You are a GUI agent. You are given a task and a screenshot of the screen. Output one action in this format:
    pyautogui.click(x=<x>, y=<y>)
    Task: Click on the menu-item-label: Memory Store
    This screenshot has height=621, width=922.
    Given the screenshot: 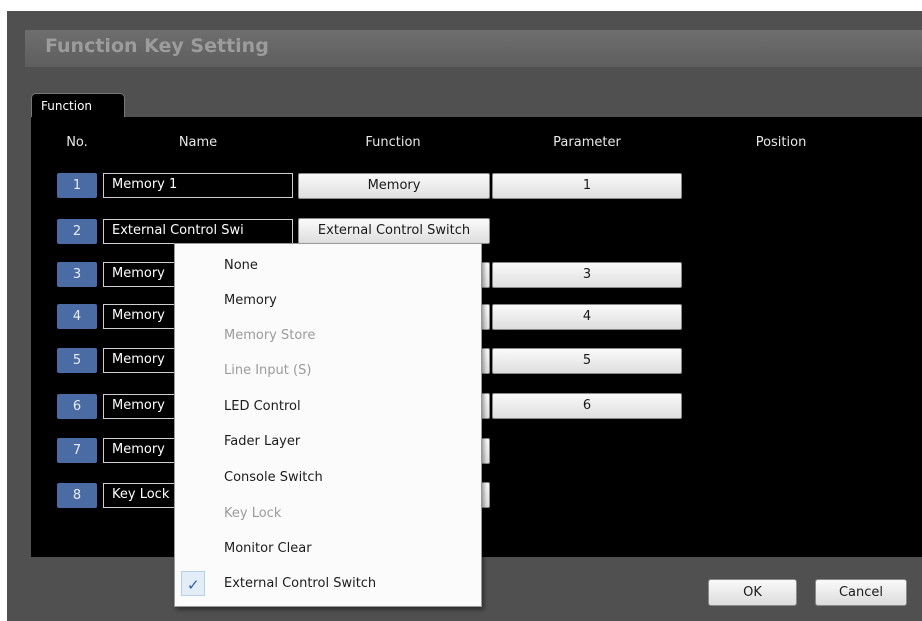 What is the action you would take?
    pyautogui.click(x=270, y=335)
    